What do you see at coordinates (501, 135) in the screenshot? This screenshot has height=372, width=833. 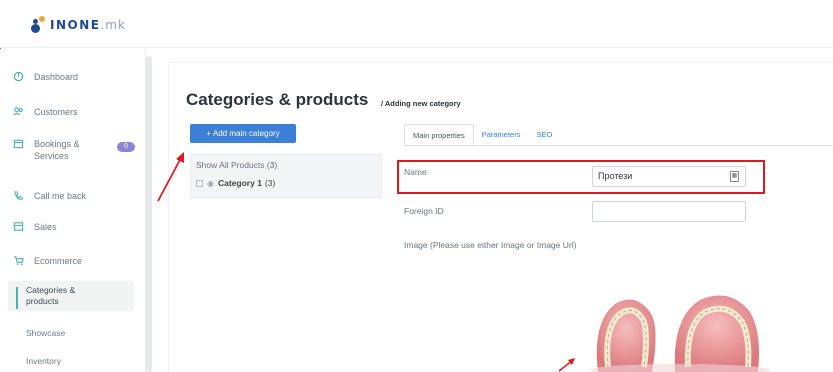 I see `tab-parameters: Parameters` at bounding box center [501, 135].